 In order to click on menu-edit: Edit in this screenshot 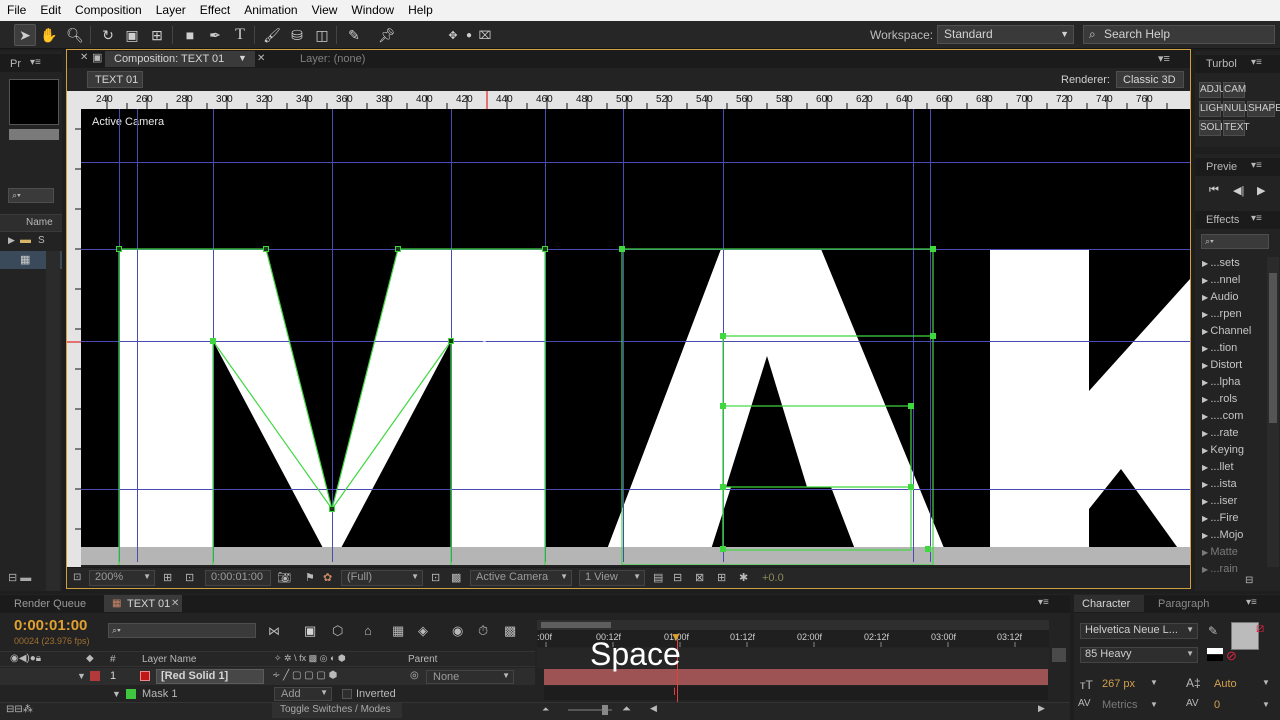, I will do `click(50, 10)`.